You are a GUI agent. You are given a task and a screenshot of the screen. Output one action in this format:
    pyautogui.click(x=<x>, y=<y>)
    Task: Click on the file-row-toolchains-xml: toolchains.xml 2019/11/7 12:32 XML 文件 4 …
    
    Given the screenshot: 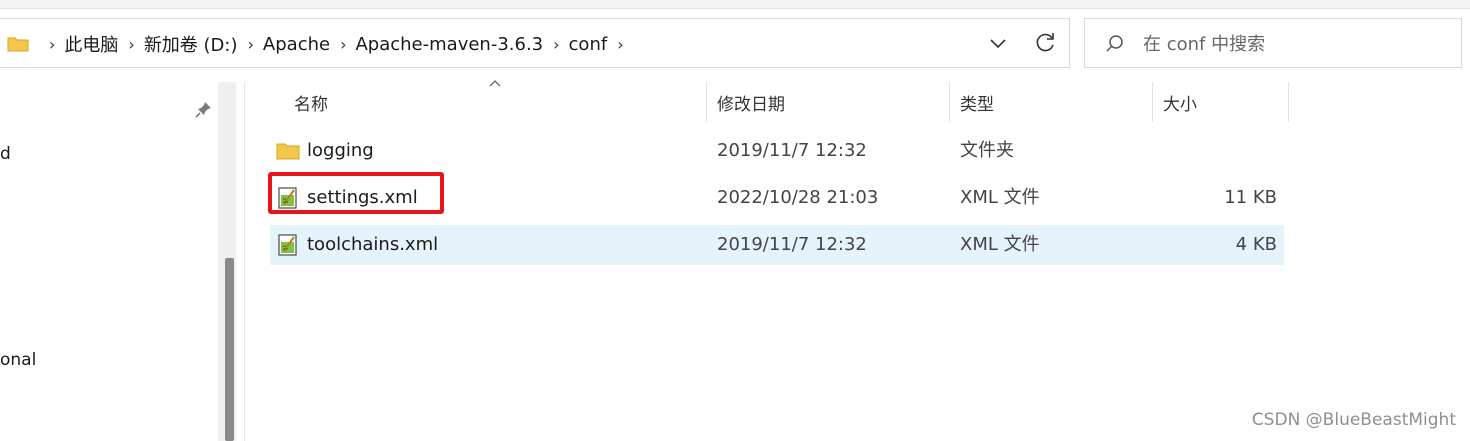 What is the action you would take?
    pyautogui.click(x=777, y=245)
    